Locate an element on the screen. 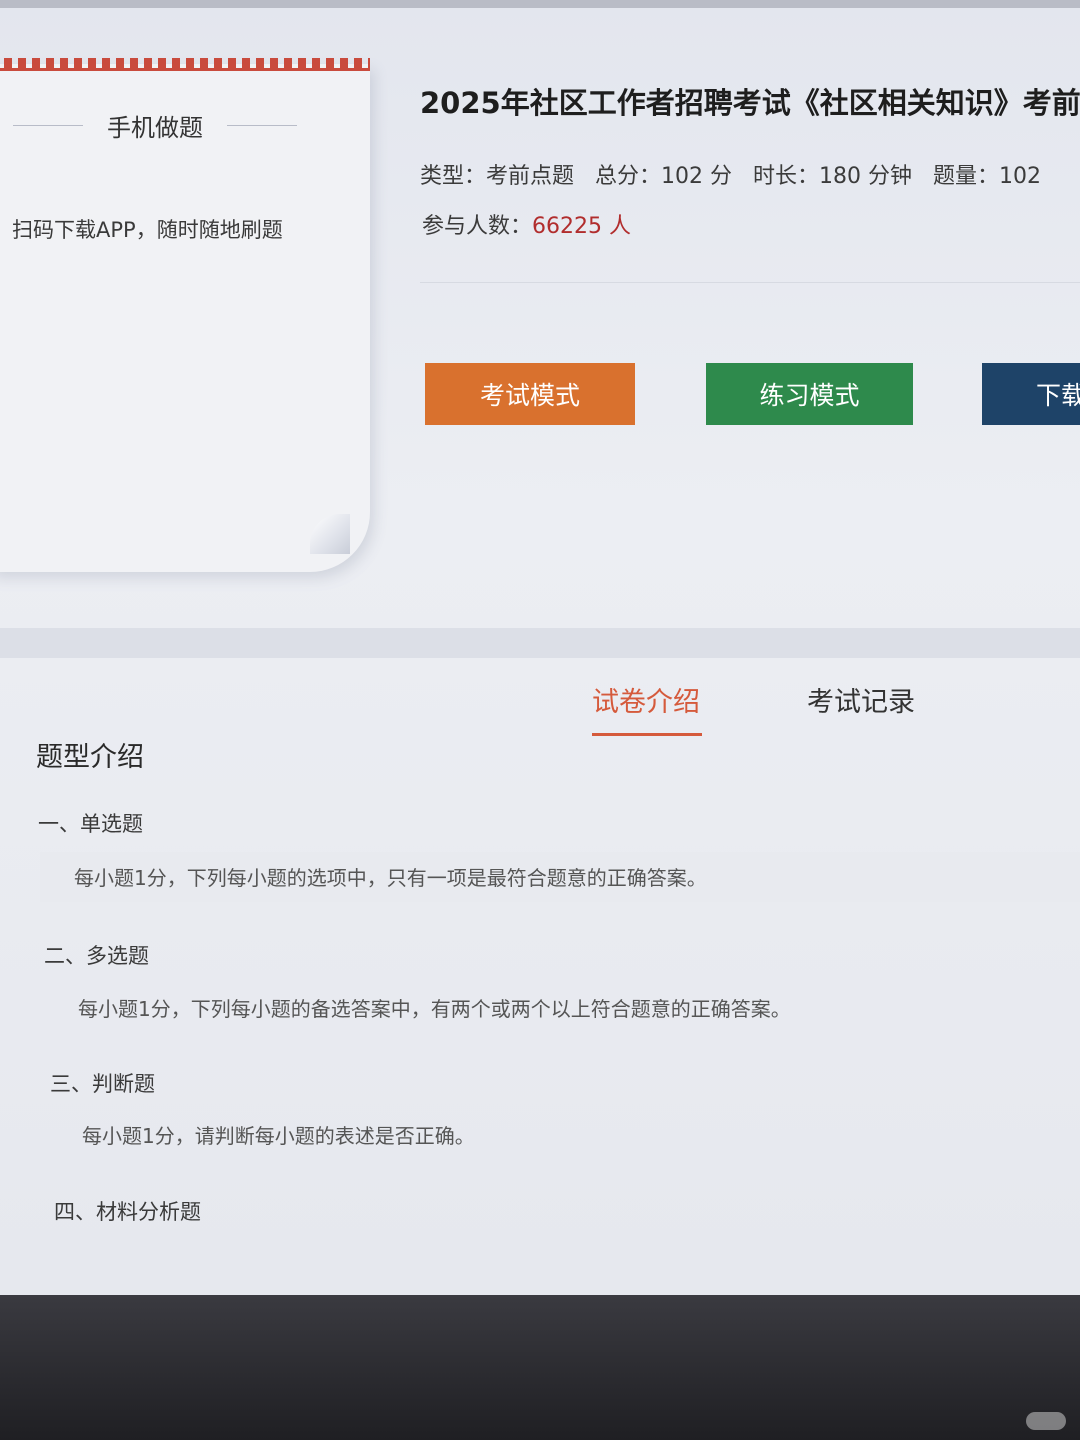  card-title-row: 手机做题 is located at coordinates (160, 125).